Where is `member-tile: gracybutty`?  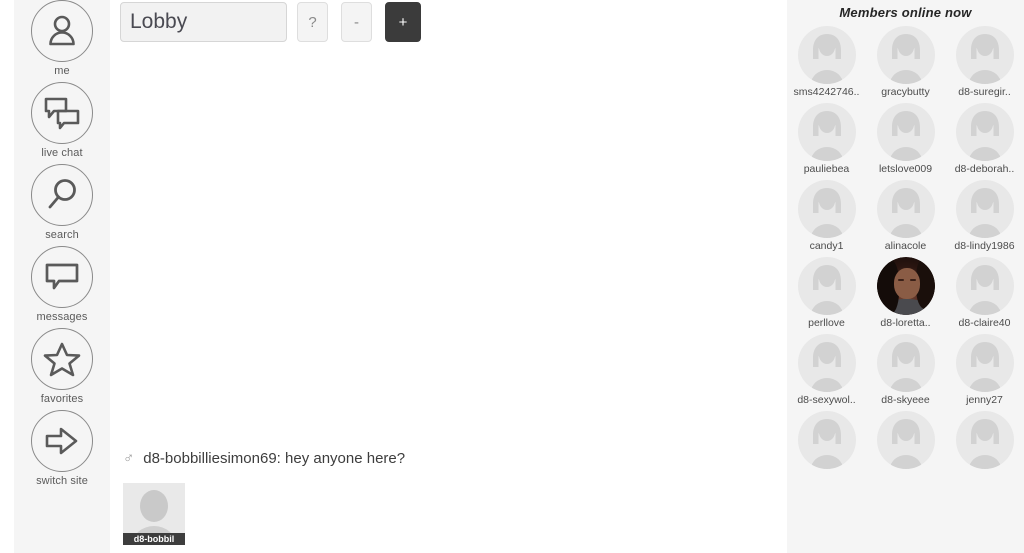 member-tile: gracybutty is located at coordinates (905, 64).